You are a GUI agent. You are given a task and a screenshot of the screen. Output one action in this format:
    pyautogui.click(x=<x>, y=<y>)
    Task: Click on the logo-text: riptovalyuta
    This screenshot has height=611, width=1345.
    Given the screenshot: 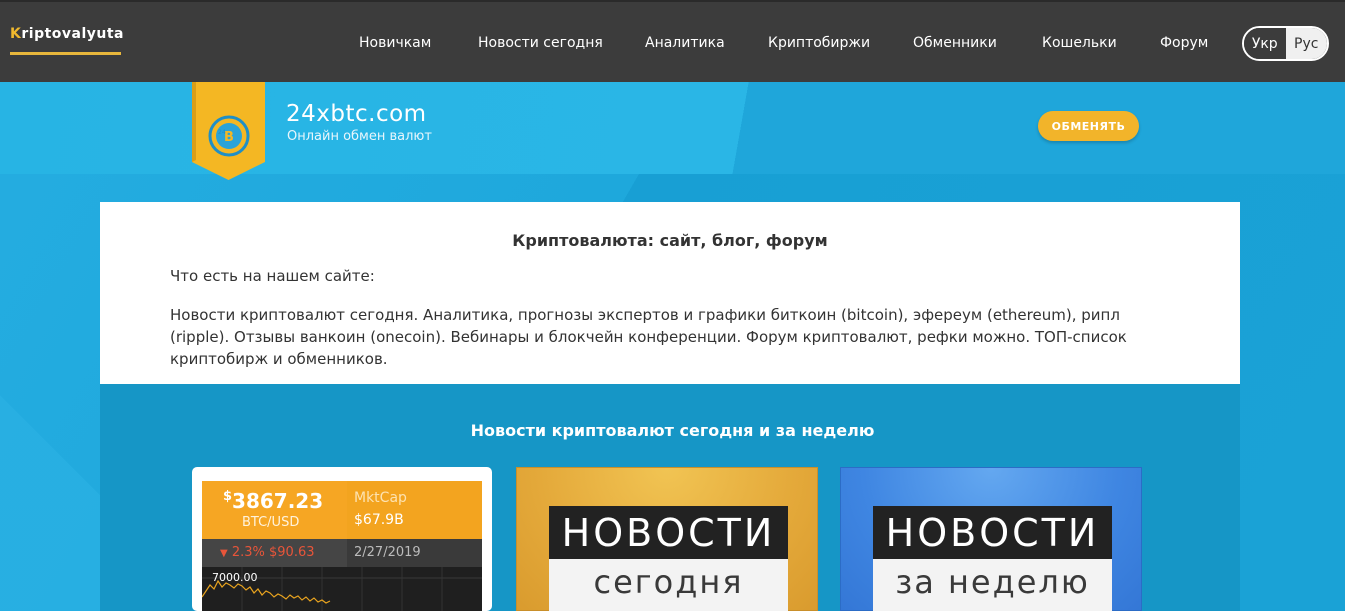 What is the action you would take?
    pyautogui.click(x=72, y=34)
    